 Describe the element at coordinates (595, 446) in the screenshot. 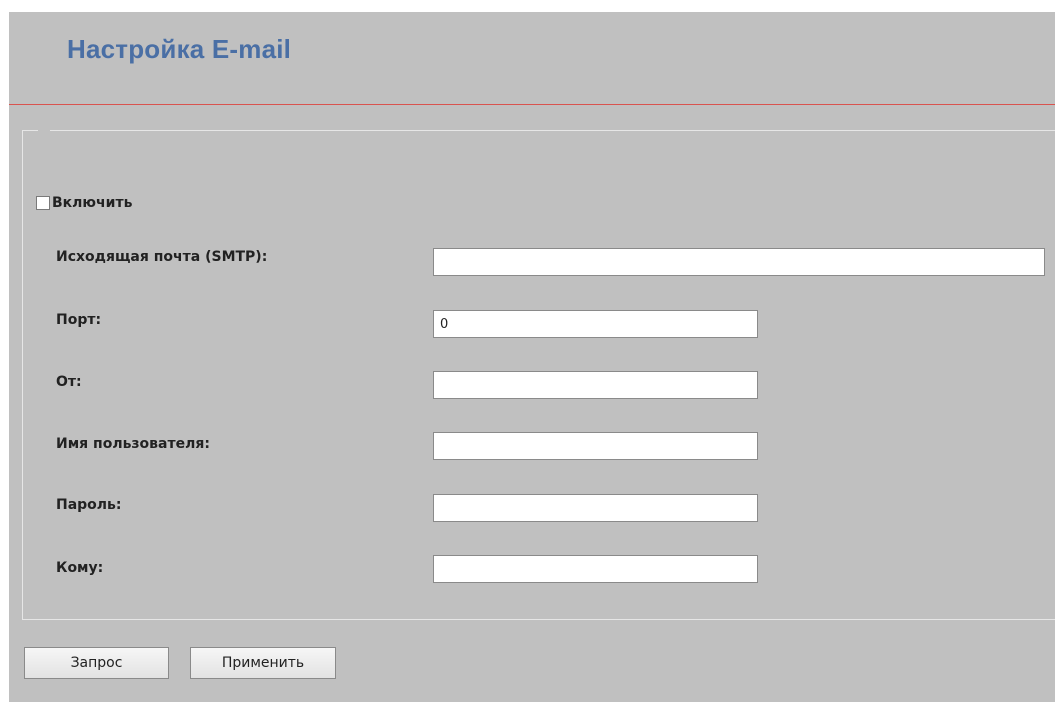

I see `username-input` at that location.